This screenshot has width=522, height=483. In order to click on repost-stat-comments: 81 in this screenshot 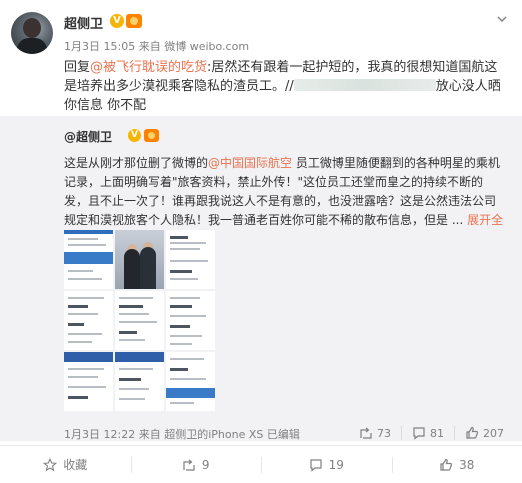, I will do `click(422, 433)`.